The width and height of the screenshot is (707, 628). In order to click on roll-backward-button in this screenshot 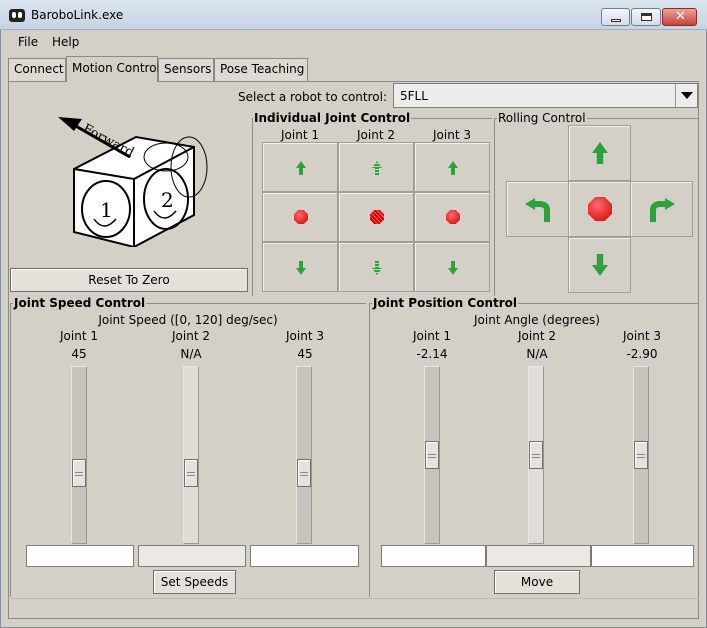, I will do `click(599, 265)`.